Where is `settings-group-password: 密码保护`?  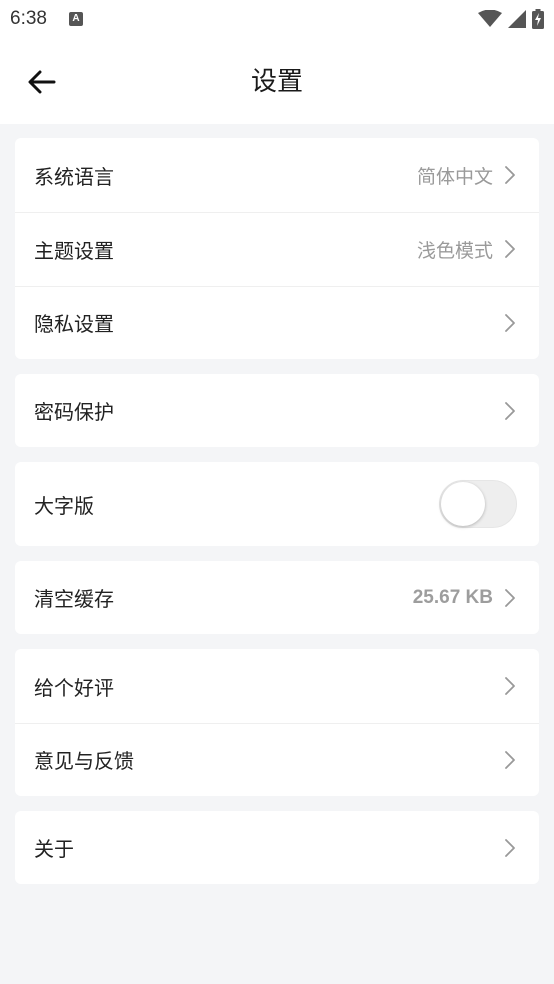 settings-group-password: 密码保护 is located at coordinates (277, 410).